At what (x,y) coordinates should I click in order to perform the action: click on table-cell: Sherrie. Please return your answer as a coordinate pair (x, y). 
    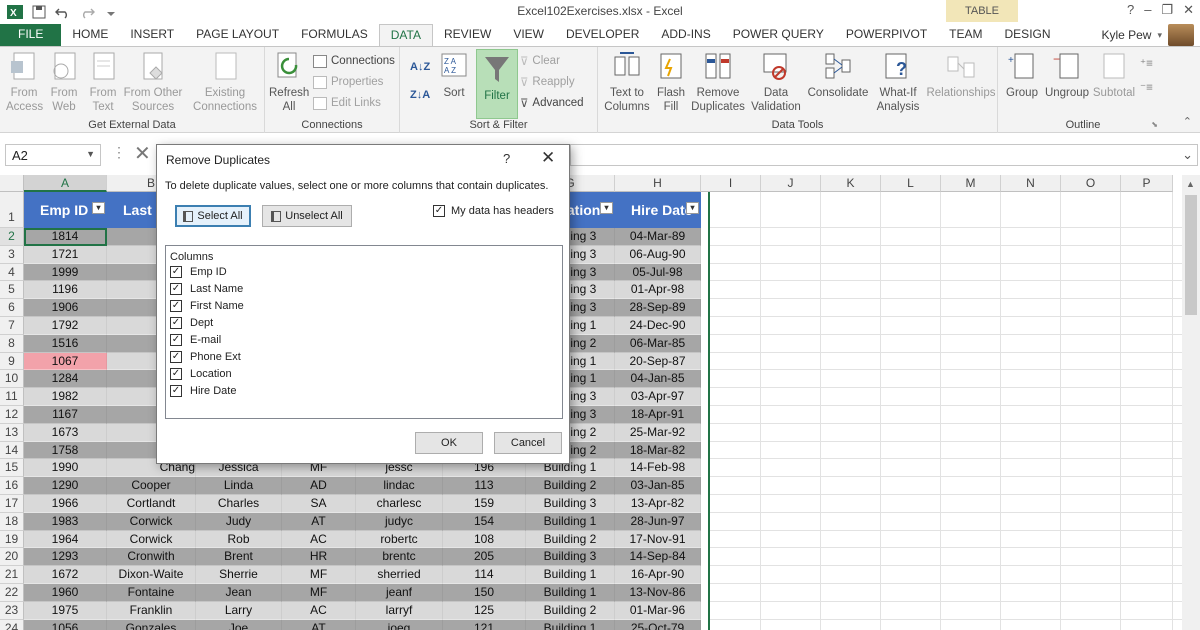
    Looking at the image, I should click on (239, 575).